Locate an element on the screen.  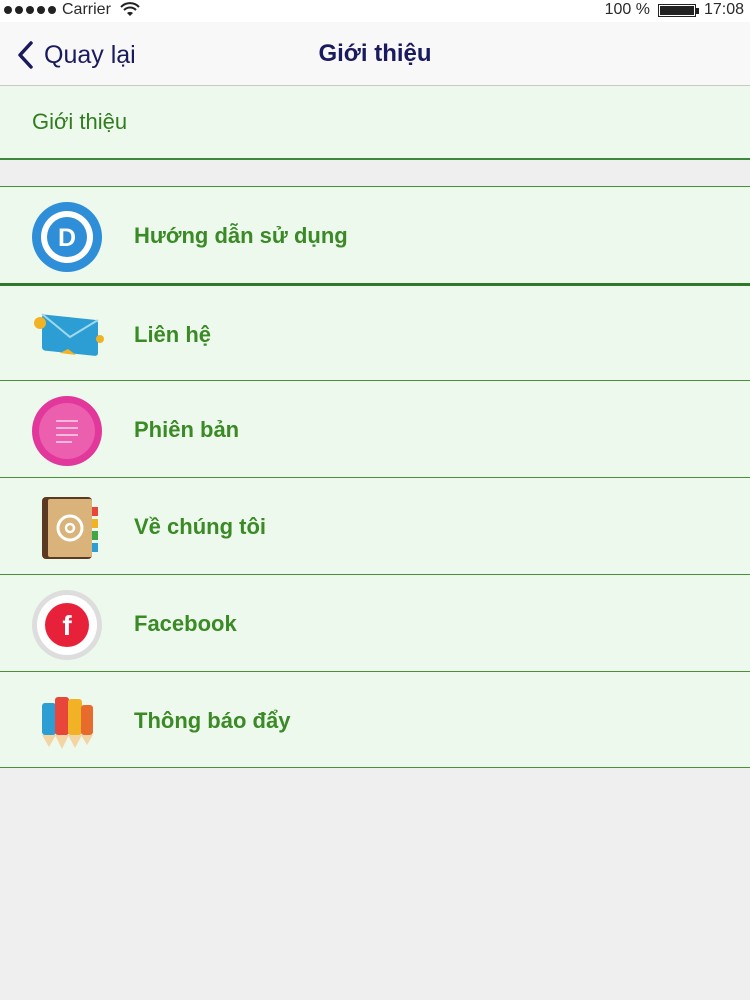
svg-text: f is located at coordinates (67, 625).